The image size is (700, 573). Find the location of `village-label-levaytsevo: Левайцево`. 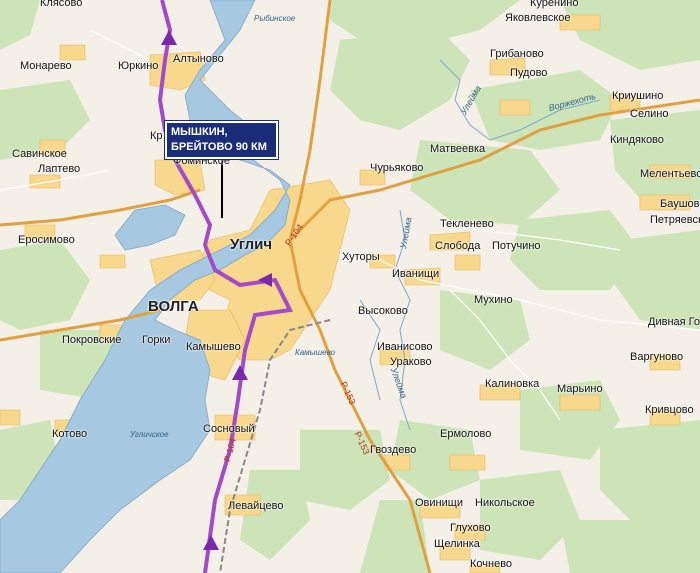

village-label-levaytsevo: Левайцево is located at coordinates (256, 506).